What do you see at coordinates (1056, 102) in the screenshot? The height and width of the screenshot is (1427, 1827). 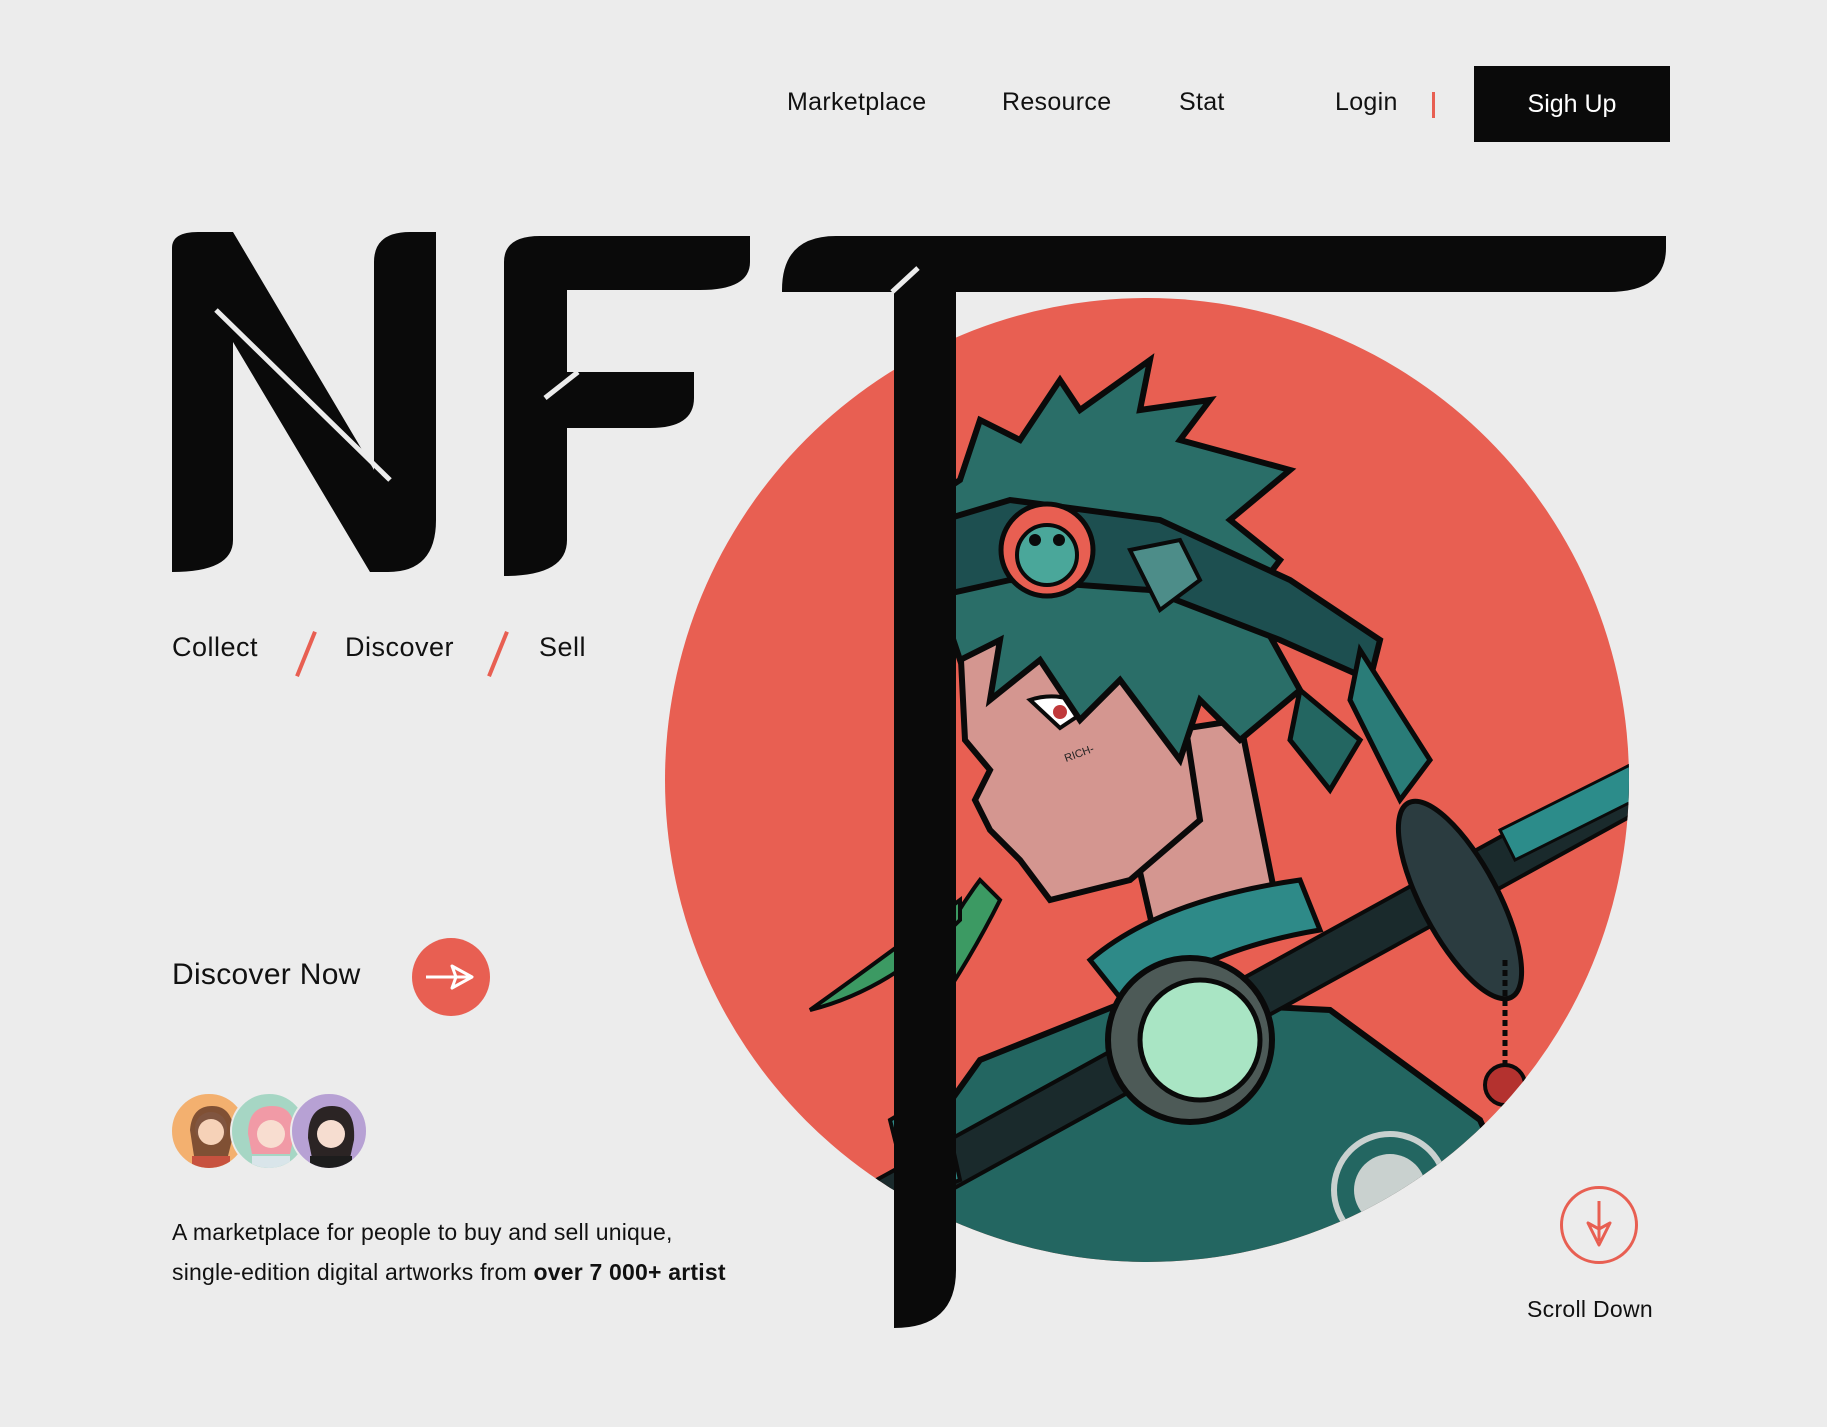 I see `nav-resource: Resource` at bounding box center [1056, 102].